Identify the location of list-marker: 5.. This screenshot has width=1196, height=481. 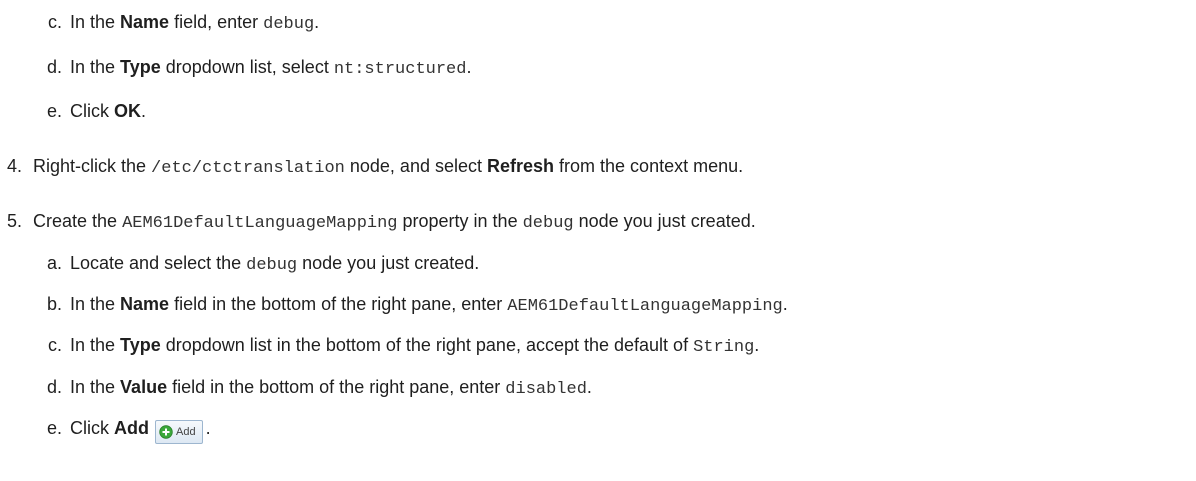
(14, 221).